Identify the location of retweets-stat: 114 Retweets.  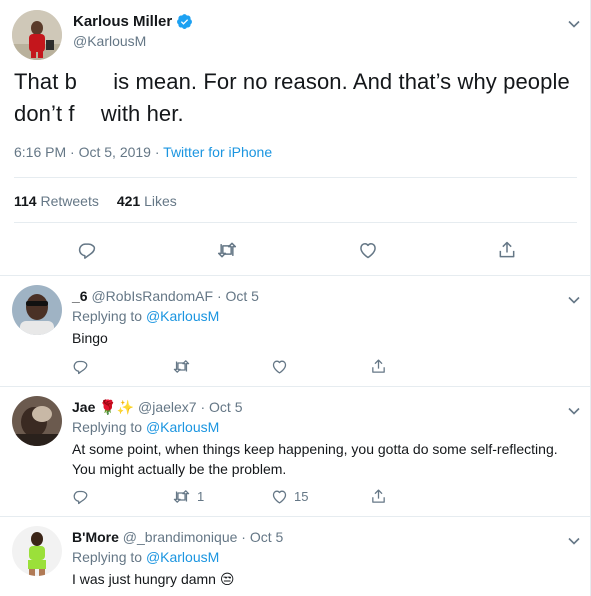
(56, 201).